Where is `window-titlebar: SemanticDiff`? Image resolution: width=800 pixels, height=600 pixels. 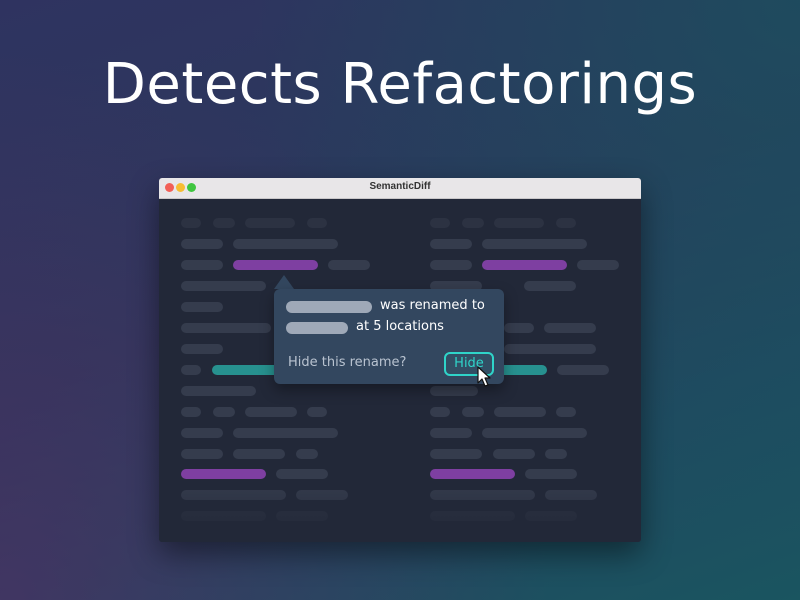
window-titlebar: SemanticDiff is located at coordinates (400, 188).